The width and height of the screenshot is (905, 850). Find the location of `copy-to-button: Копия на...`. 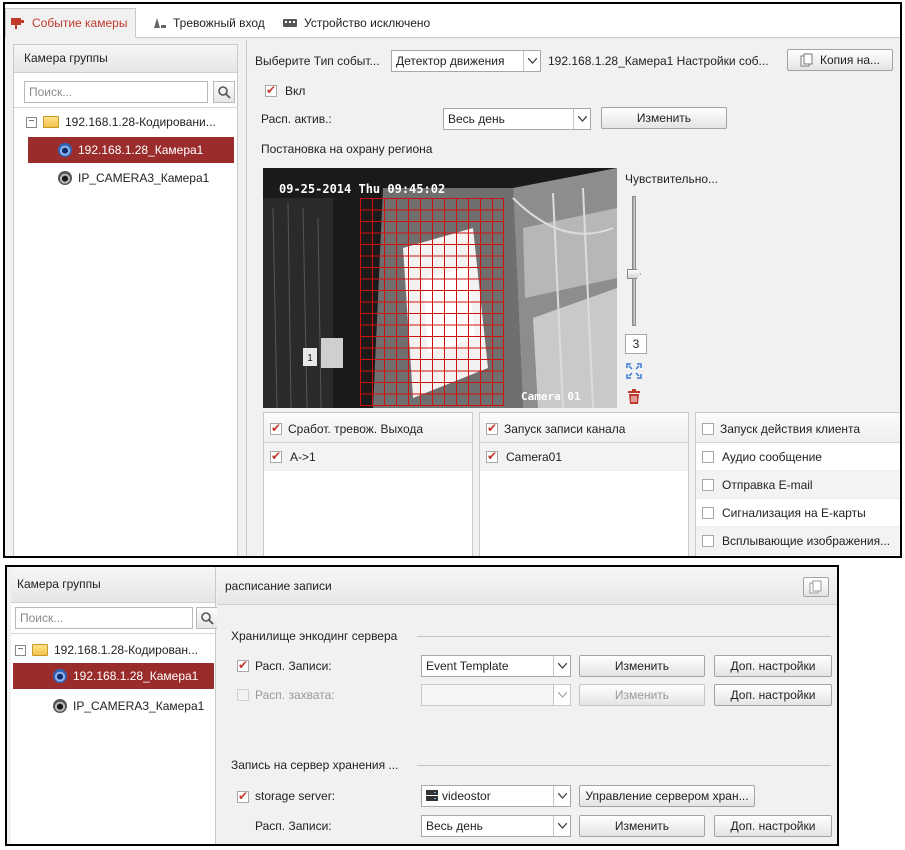

copy-to-button: Копия на... is located at coordinates (840, 60).